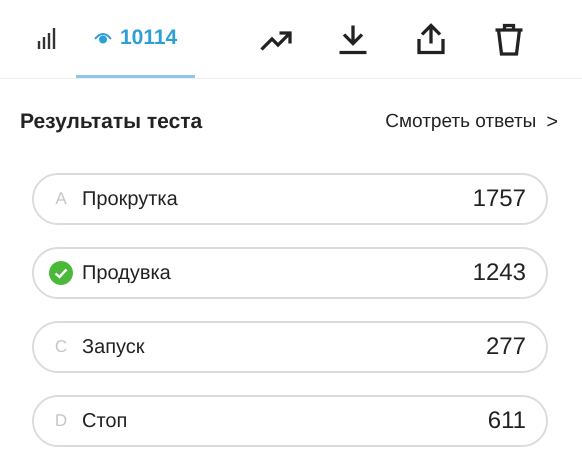 This screenshot has height=474, width=582. I want to click on vote-count: 1243, so click(499, 273).